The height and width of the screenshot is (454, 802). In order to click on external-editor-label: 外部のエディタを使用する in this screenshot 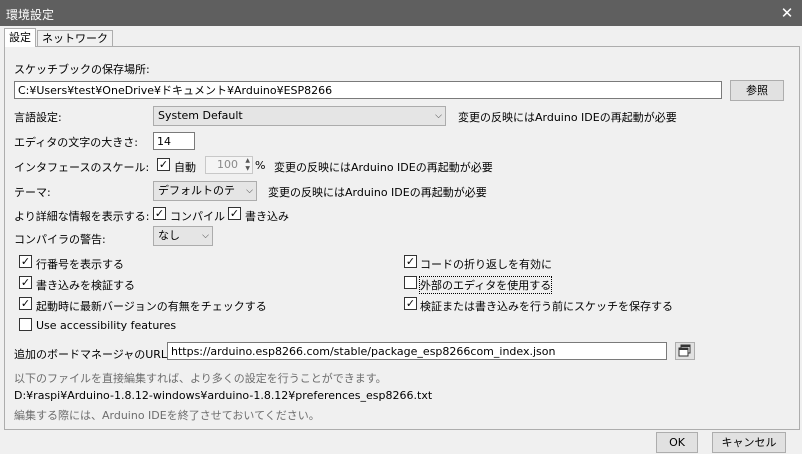, I will do `click(485, 285)`.